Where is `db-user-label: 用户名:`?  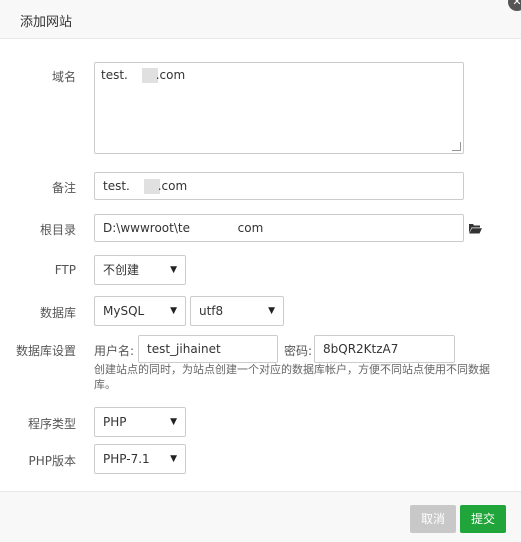
db-user-label: 用户名: is located at coordinates (114, 351).